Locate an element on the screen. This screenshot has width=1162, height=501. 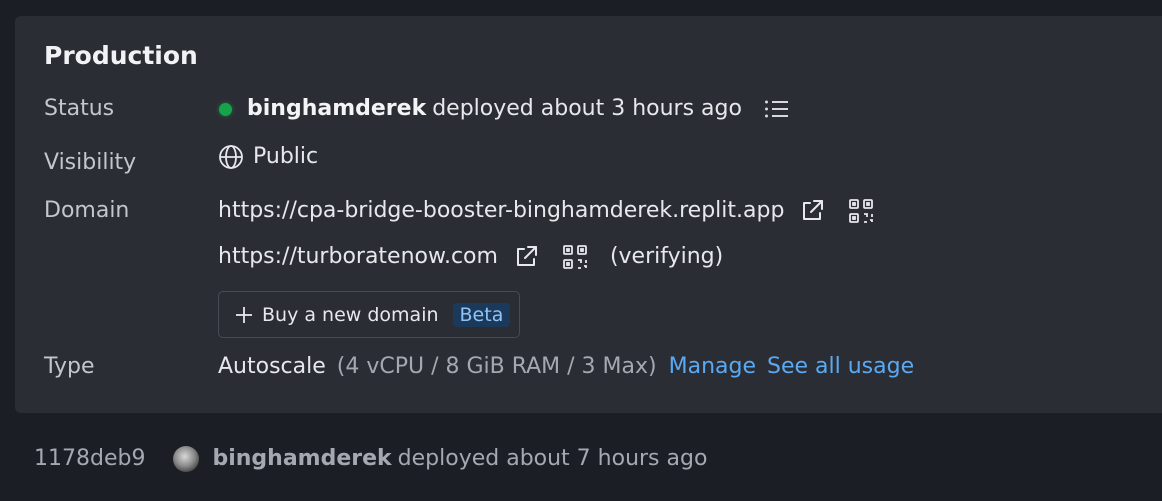
type-value: Autoscale is located at coordinates (272, 366).